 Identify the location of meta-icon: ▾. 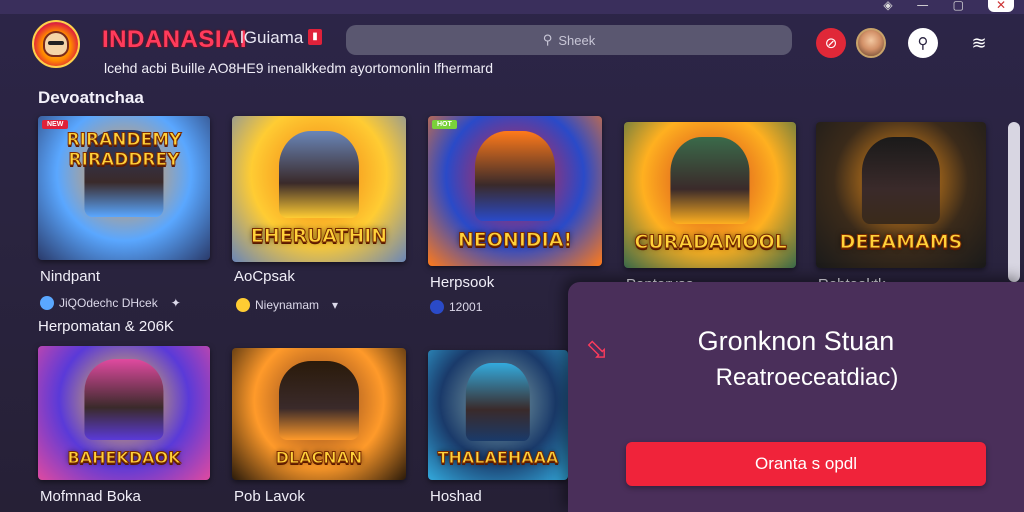
(335, 305).